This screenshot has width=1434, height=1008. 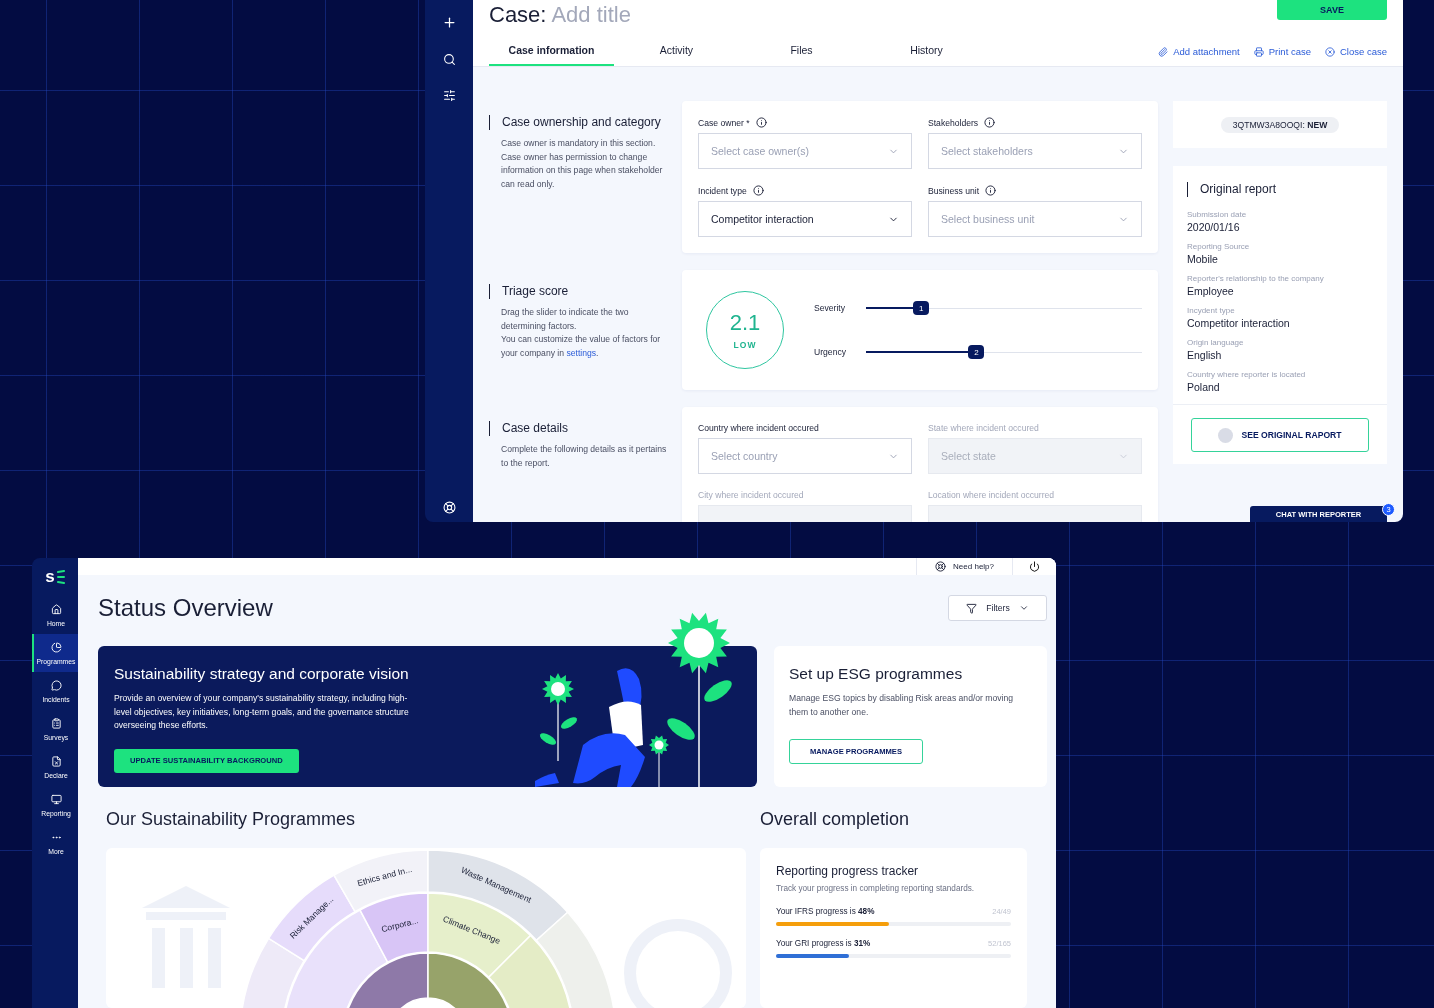 What do you see at coordinates (1214, 227) in the screenshot?
I see `report-value: 2020/01/16` at bounding box center [1214, 227].